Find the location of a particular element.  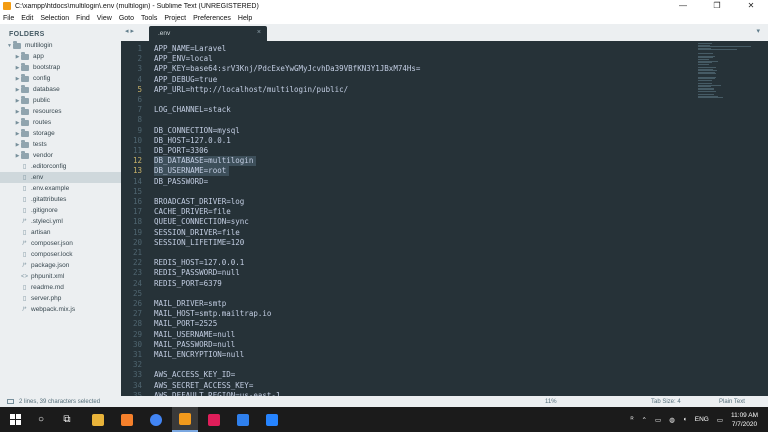

start-button is located at coordinates (15, 419).